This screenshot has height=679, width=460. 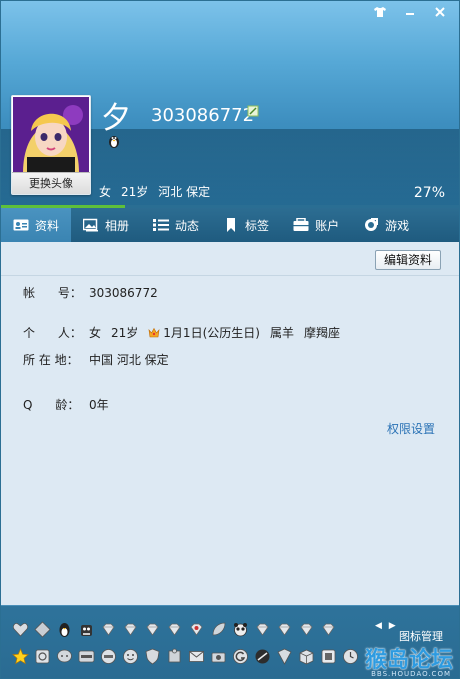 What do you see at coordinates (135, 192) in the screenshot?
I see `age-text: 21岁` at bounding box center [135, 192].